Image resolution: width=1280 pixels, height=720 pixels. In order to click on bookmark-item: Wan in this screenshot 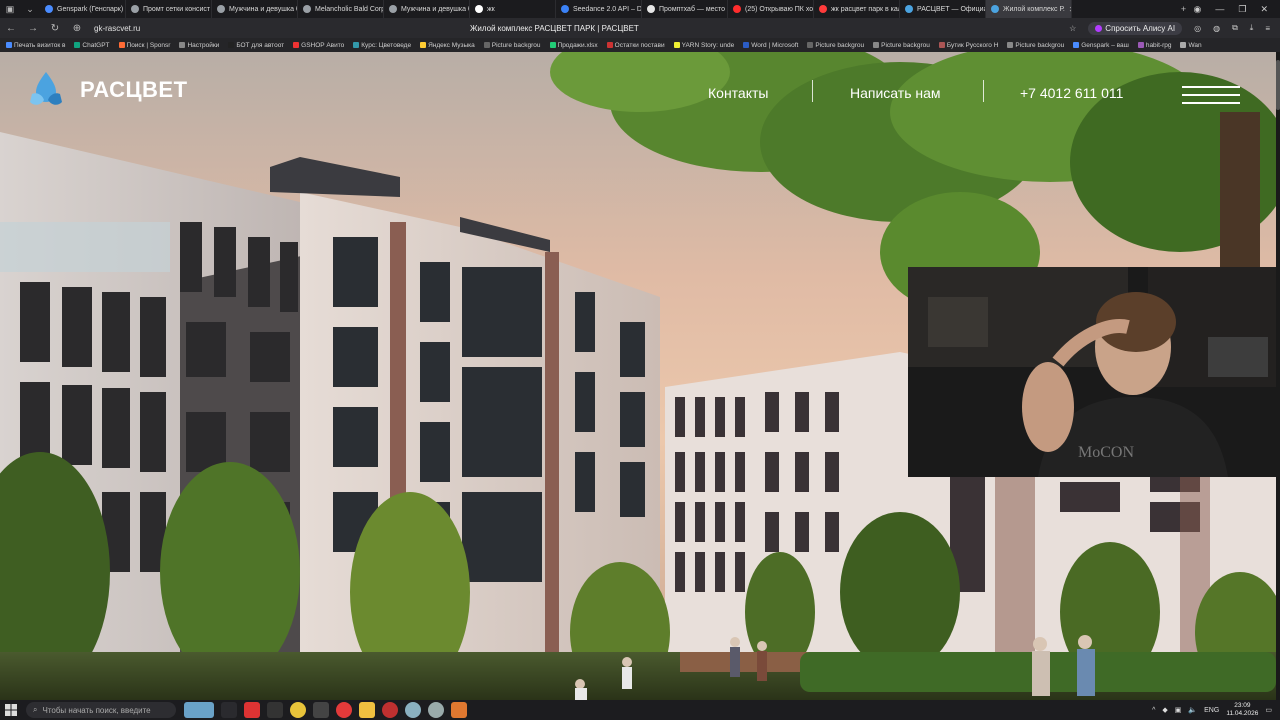, I will do `click(1191, 45)`.